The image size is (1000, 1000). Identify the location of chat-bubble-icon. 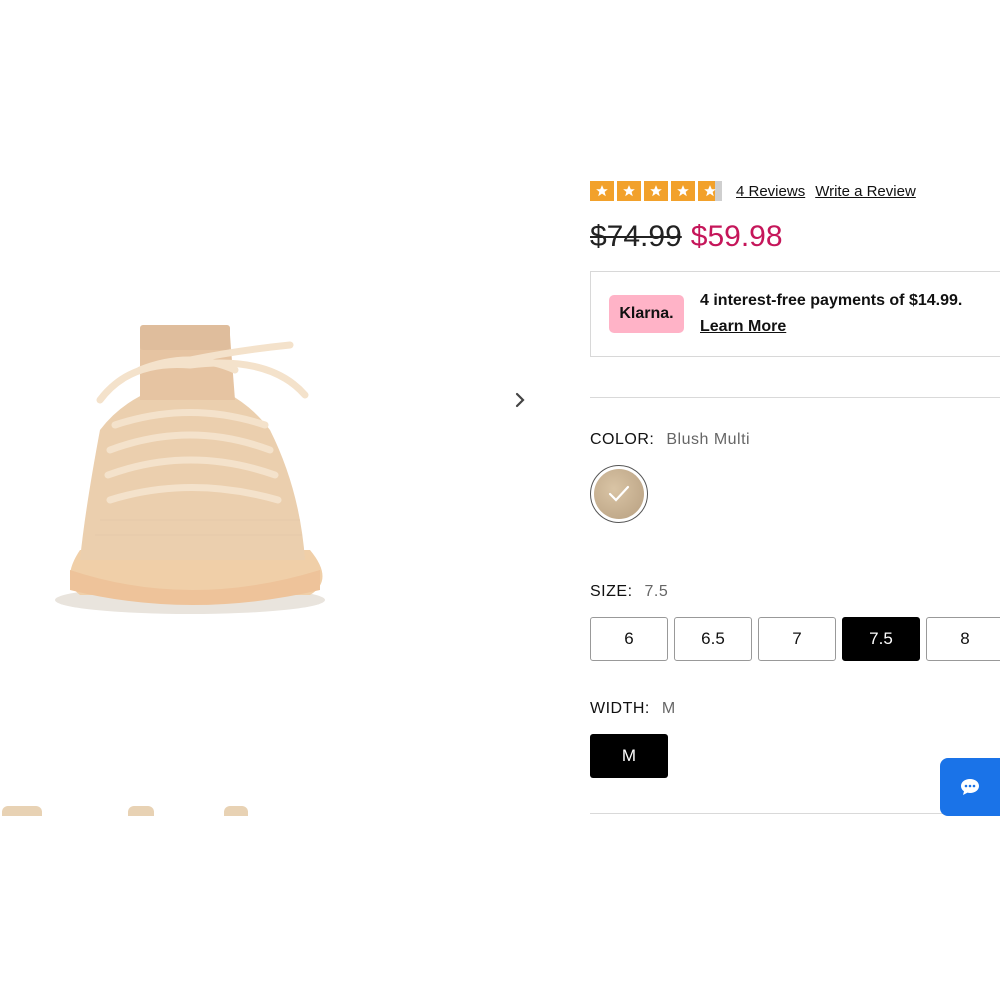
(970, 787).